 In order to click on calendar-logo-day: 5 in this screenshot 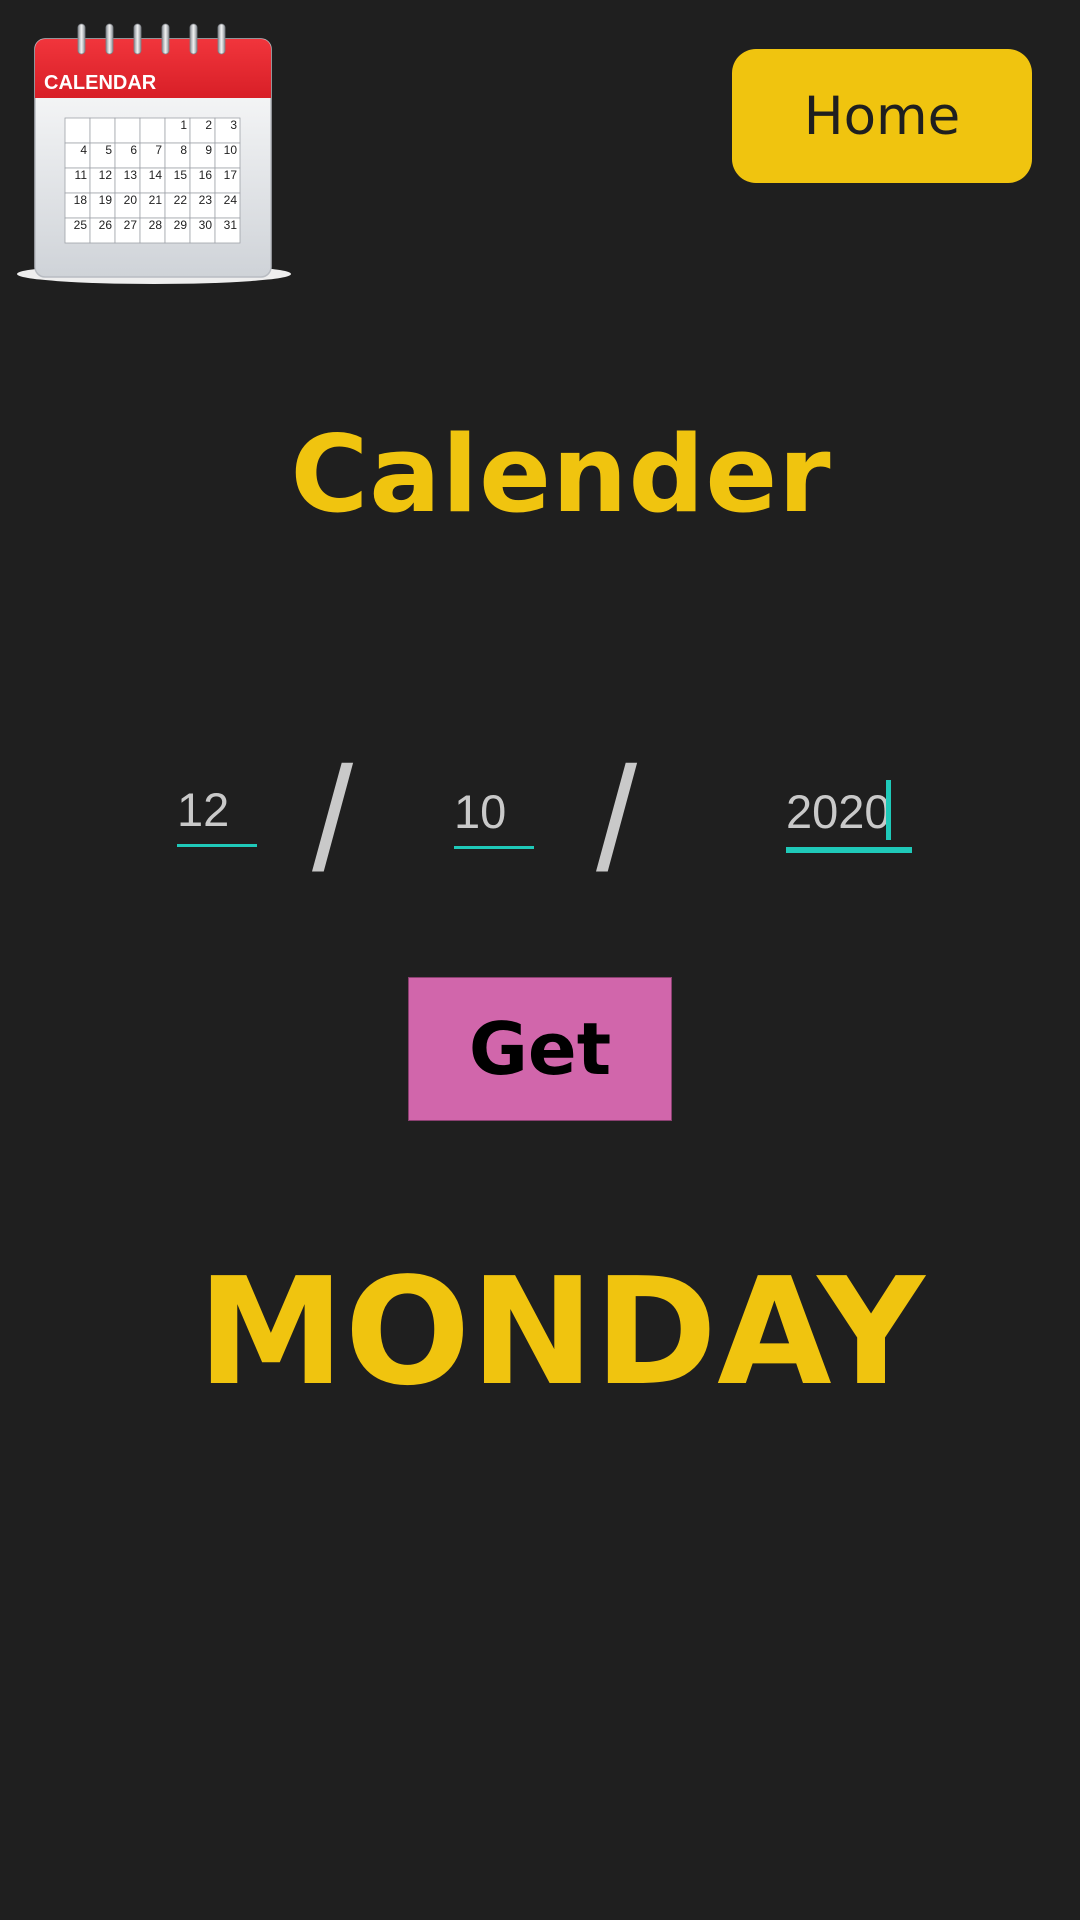, I will do `click(108, 150)`.